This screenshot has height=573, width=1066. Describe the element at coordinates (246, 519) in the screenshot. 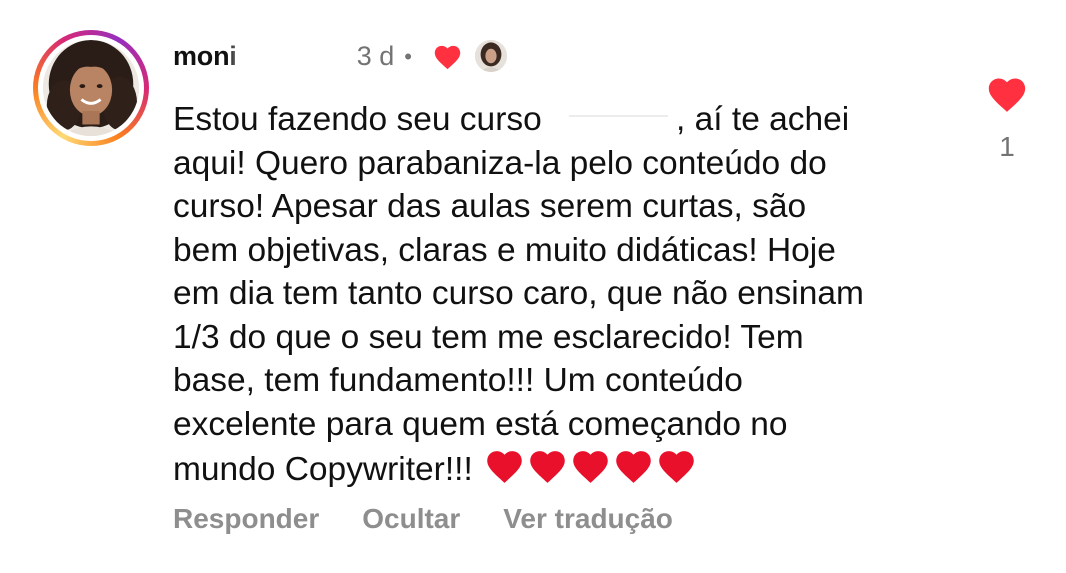

I see `reply-button: Responder` at that location.